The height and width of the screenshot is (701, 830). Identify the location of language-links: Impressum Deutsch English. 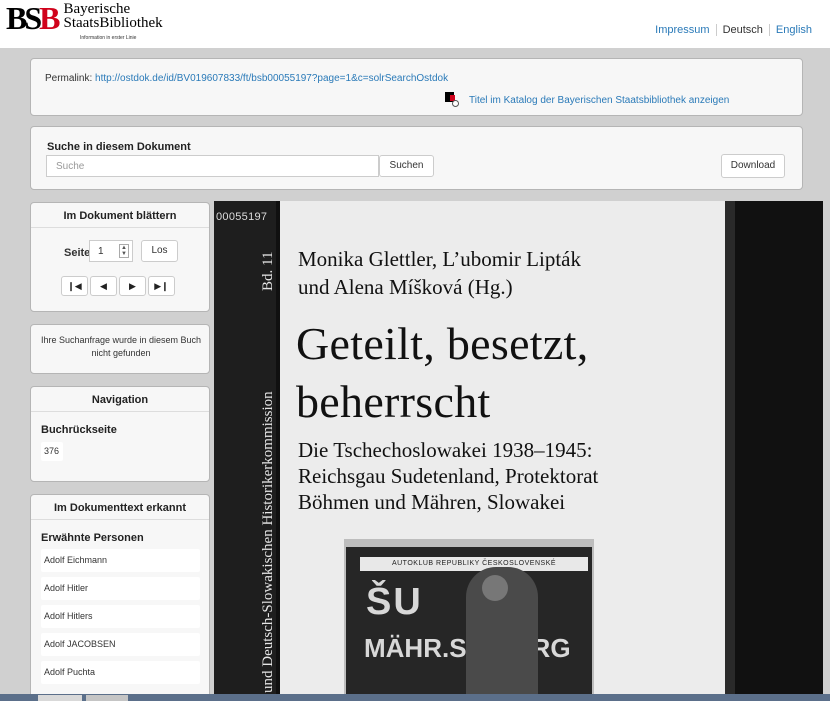
(733, 30).